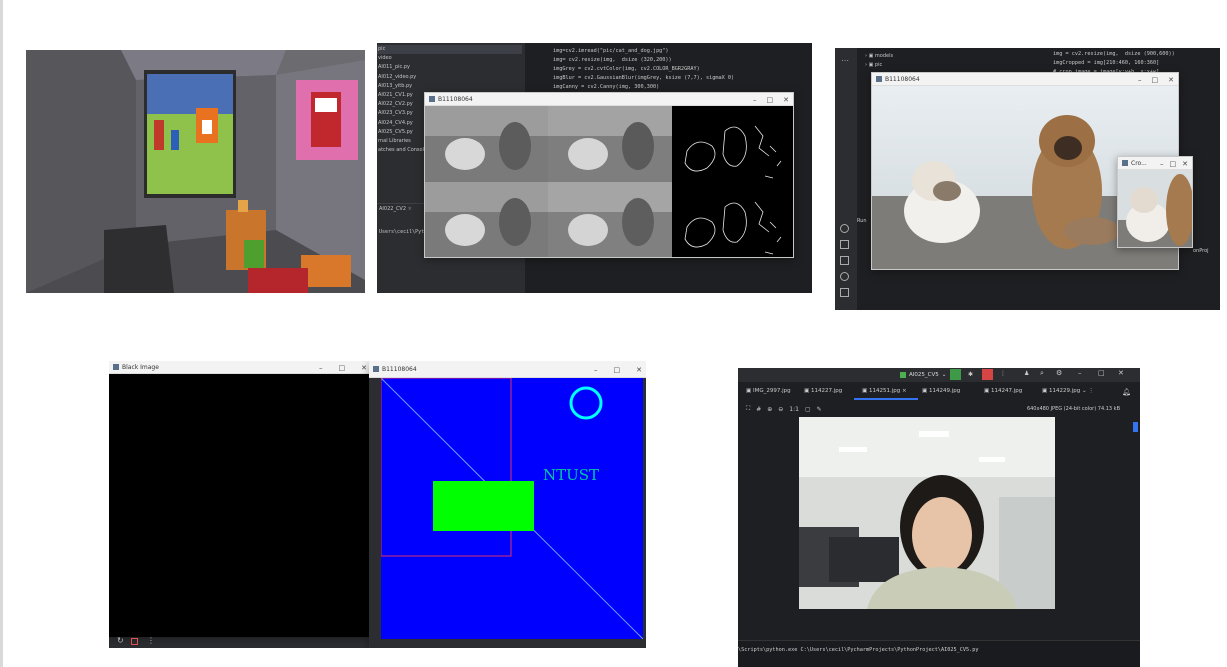 This screenshot has width=1227, height=667. Describe the element at coordinates (1106, 63) in the screenshot. I see `code-line: imgCropped = img[210:460, 160:360]` at that location.